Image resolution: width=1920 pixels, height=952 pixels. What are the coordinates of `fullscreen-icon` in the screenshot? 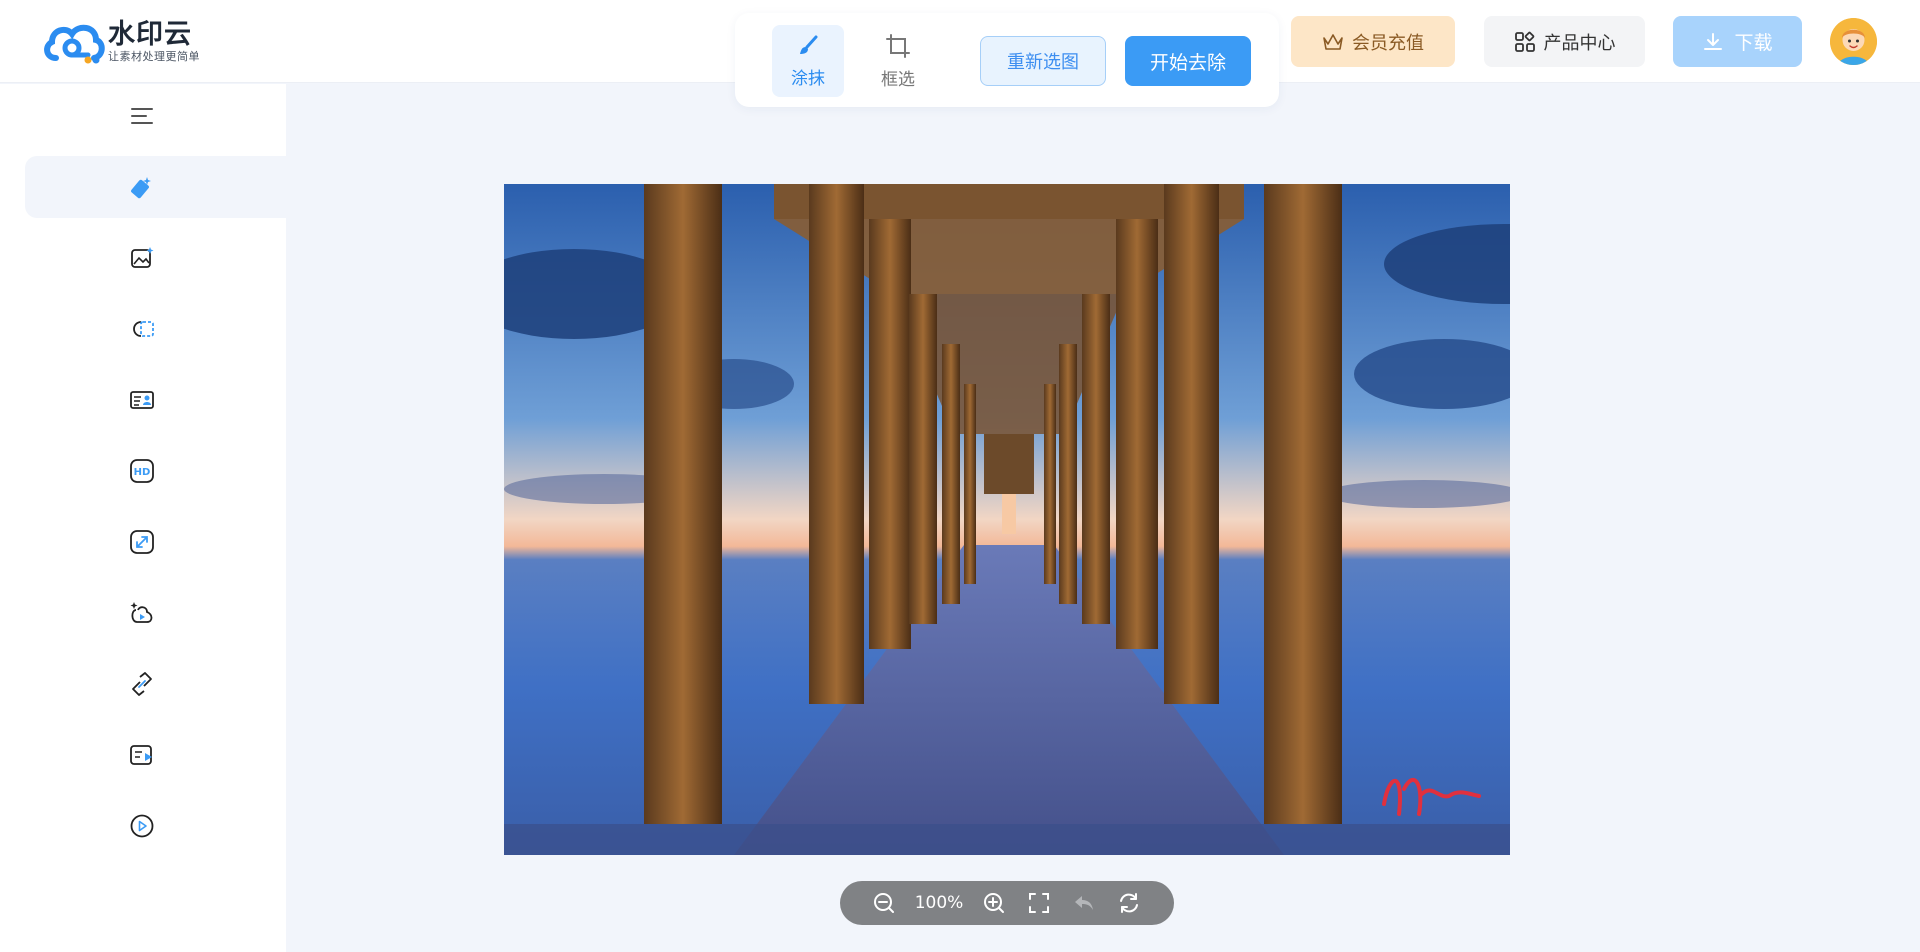 It's located at (1039, 903).